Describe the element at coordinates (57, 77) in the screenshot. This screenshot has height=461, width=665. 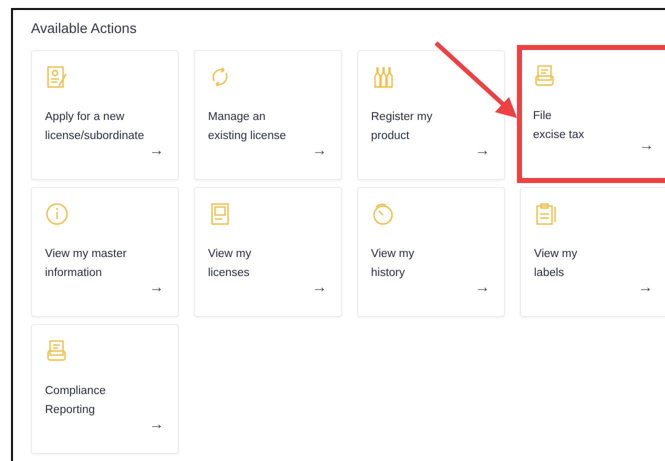
I see `document-pen-icon` at that location.